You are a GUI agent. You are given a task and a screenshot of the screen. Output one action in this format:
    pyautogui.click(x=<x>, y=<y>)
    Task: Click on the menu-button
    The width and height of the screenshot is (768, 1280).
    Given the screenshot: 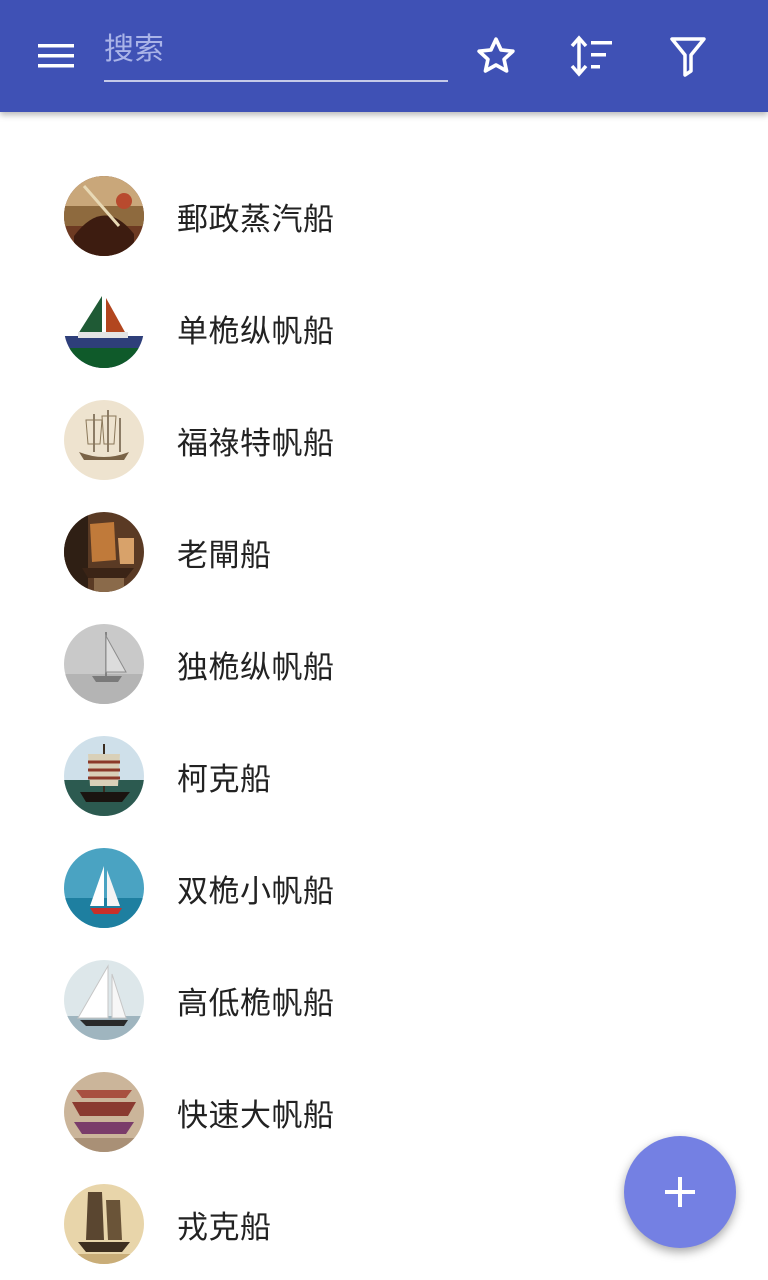 What is the action you would take?
    pyautogui.click(x=56, y=56)
    